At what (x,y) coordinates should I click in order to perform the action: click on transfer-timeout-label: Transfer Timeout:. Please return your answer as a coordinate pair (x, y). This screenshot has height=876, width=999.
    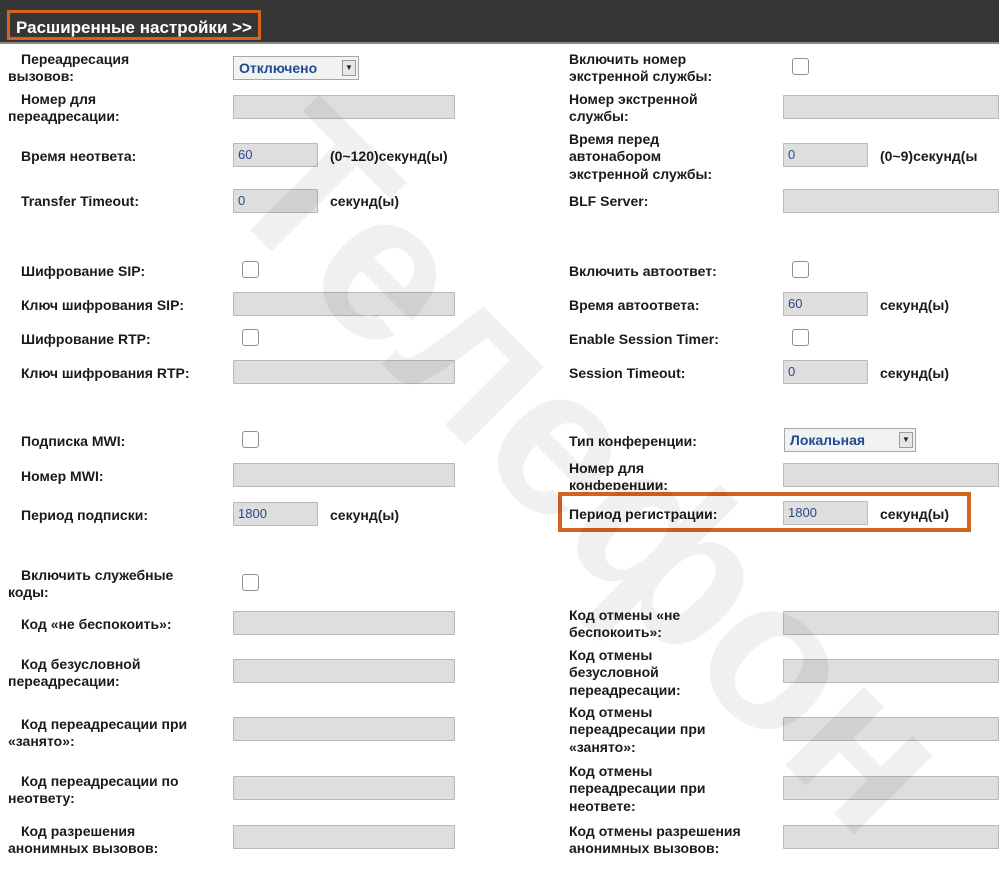
    Looking at the image, I should click on (80, 201).